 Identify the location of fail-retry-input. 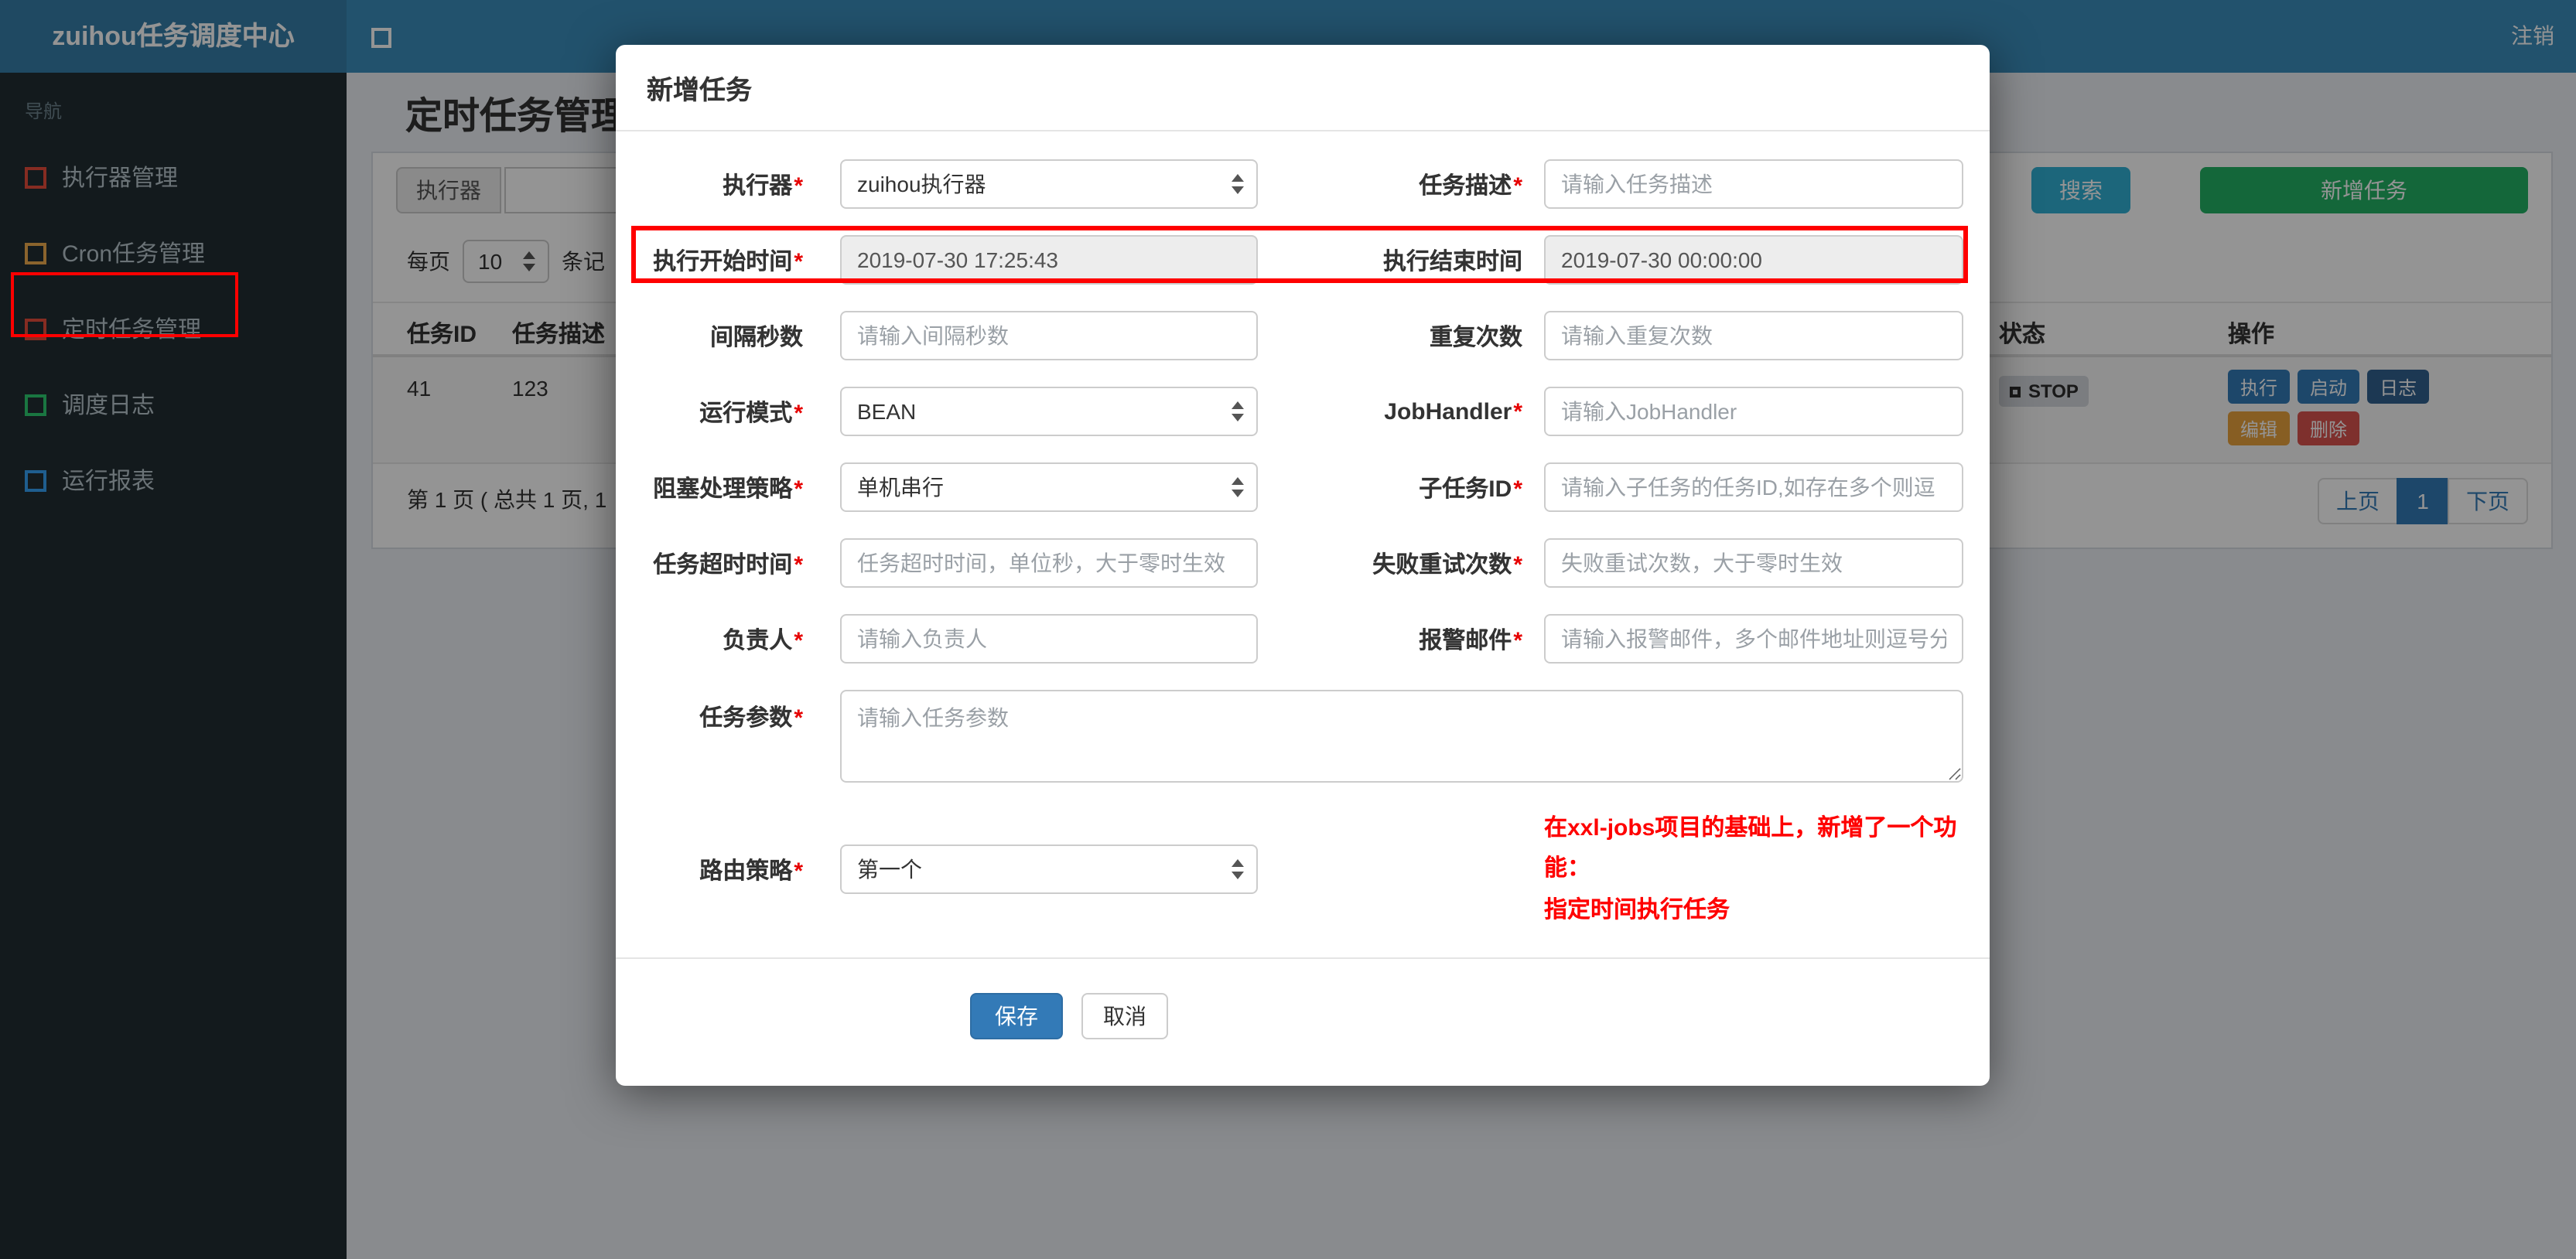
(1754, 563).